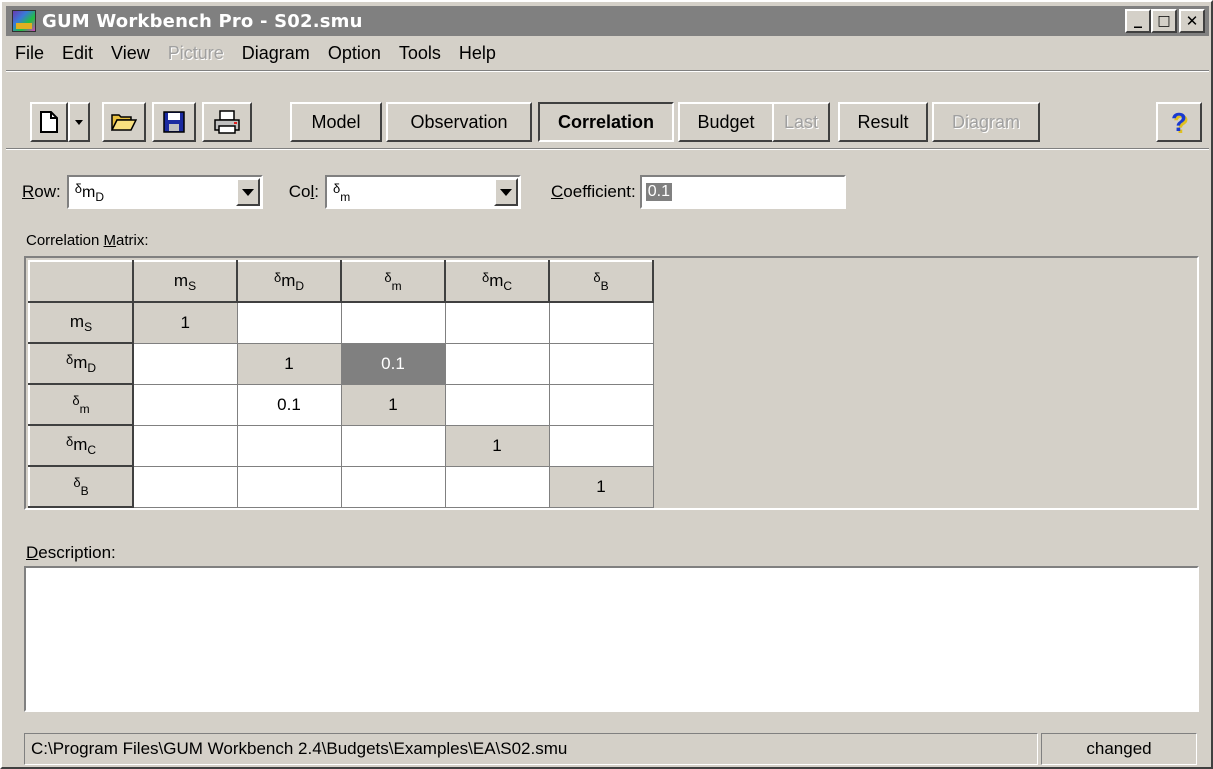 The image size is (1213, 769). What do you see at coordinates (79, 122) in the screenshot?
I see `new-file-dropdown-button` at bounding box center [79, 122].